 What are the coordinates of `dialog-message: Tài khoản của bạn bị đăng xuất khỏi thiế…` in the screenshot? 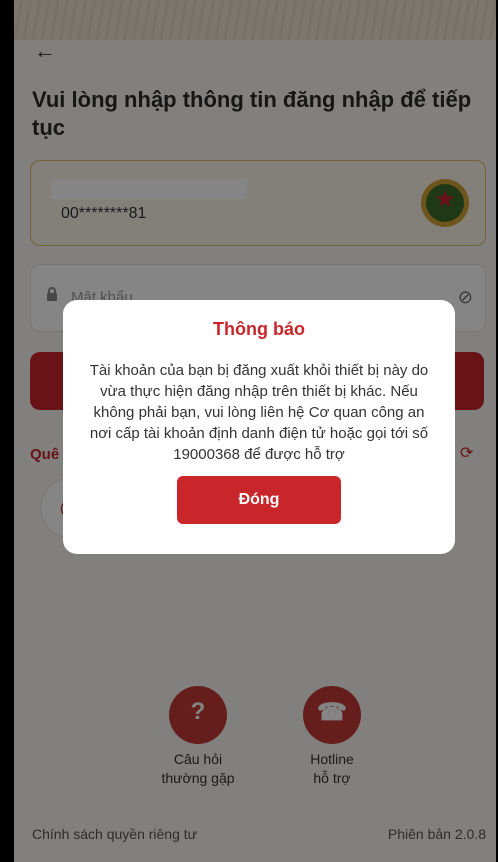 It's located at (259, 412).